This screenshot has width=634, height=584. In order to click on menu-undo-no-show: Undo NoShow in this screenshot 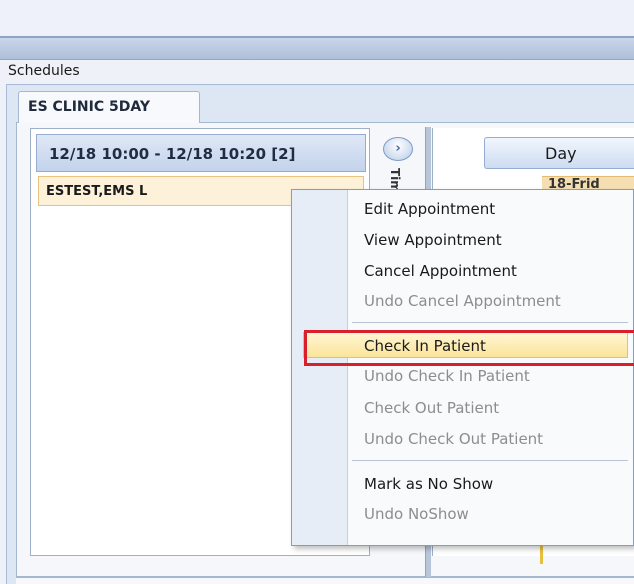, I will do `click(416, 514)`.